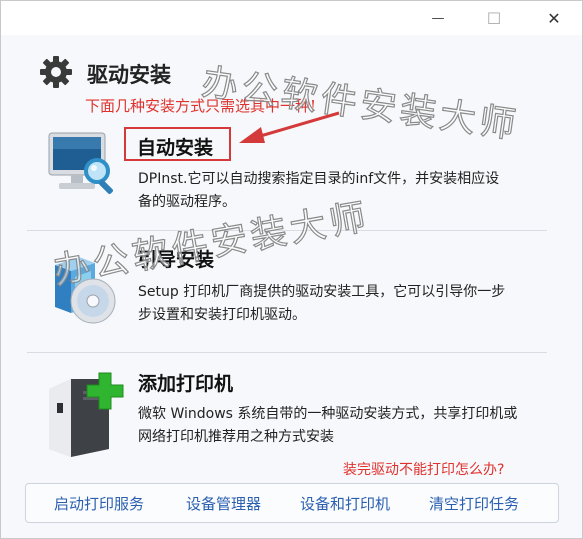 This screenshot has width=583, height=539. What do you see at coordinates (176, 260) in the screenshot?
I see `option-title: 引导安装` at bounding box center [176, 260].